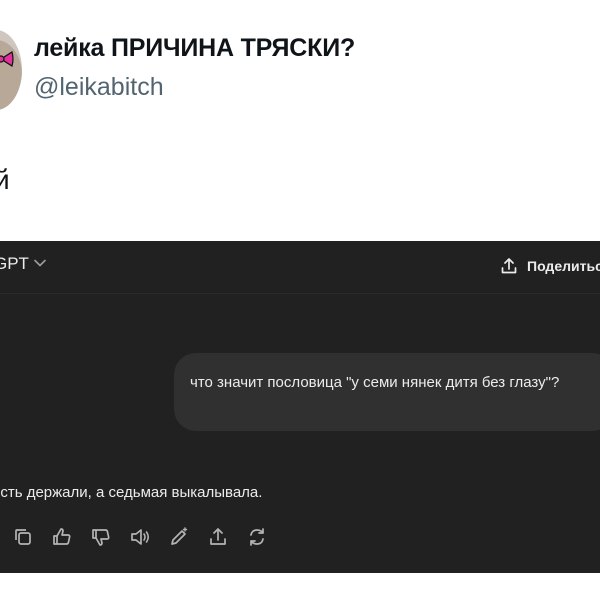 The image size is (600, 600). What do you see at coordinates (101, 537) in the screenshot?
I see `thumbs-down-icon` at bounding box center [101, 537].